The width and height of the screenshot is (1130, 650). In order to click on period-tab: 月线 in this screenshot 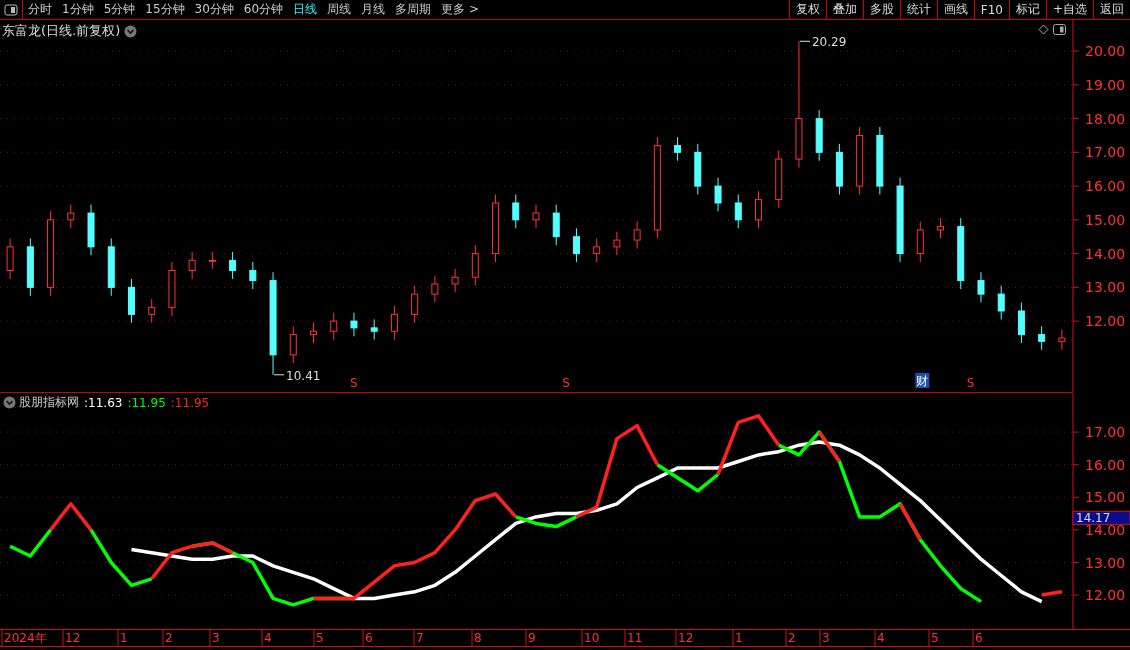, I will do `click(373, 9)`.